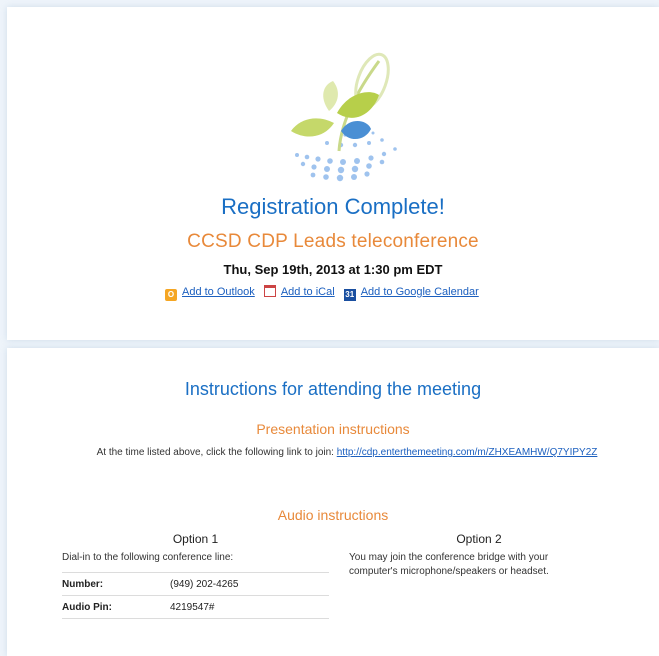  What do you see at coordinates (420, 292) in the screenshot?
I see `add-to-google-calendar-link: Add to Google Calendar` at bounding box center [420, 292].